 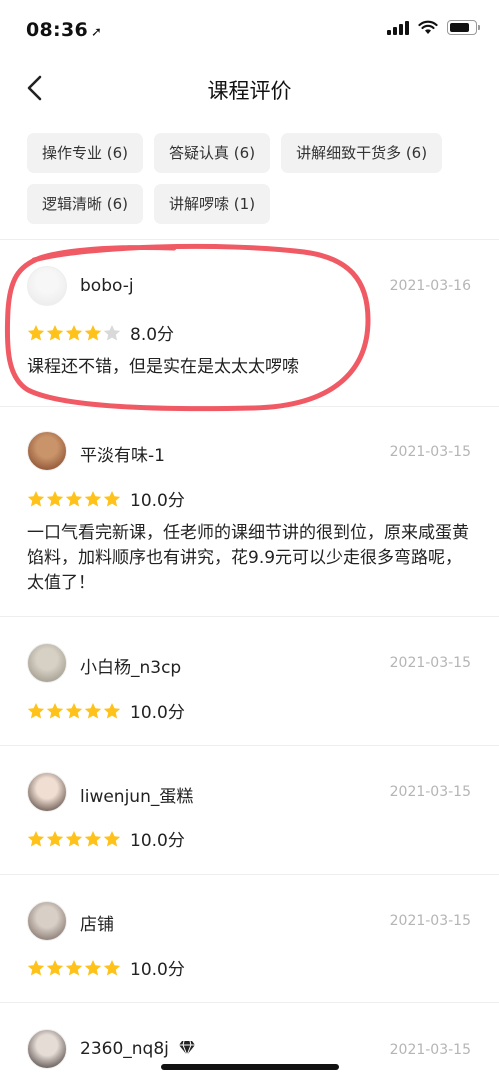 I want to click on home-indicator, so click(x=250, y=1067).